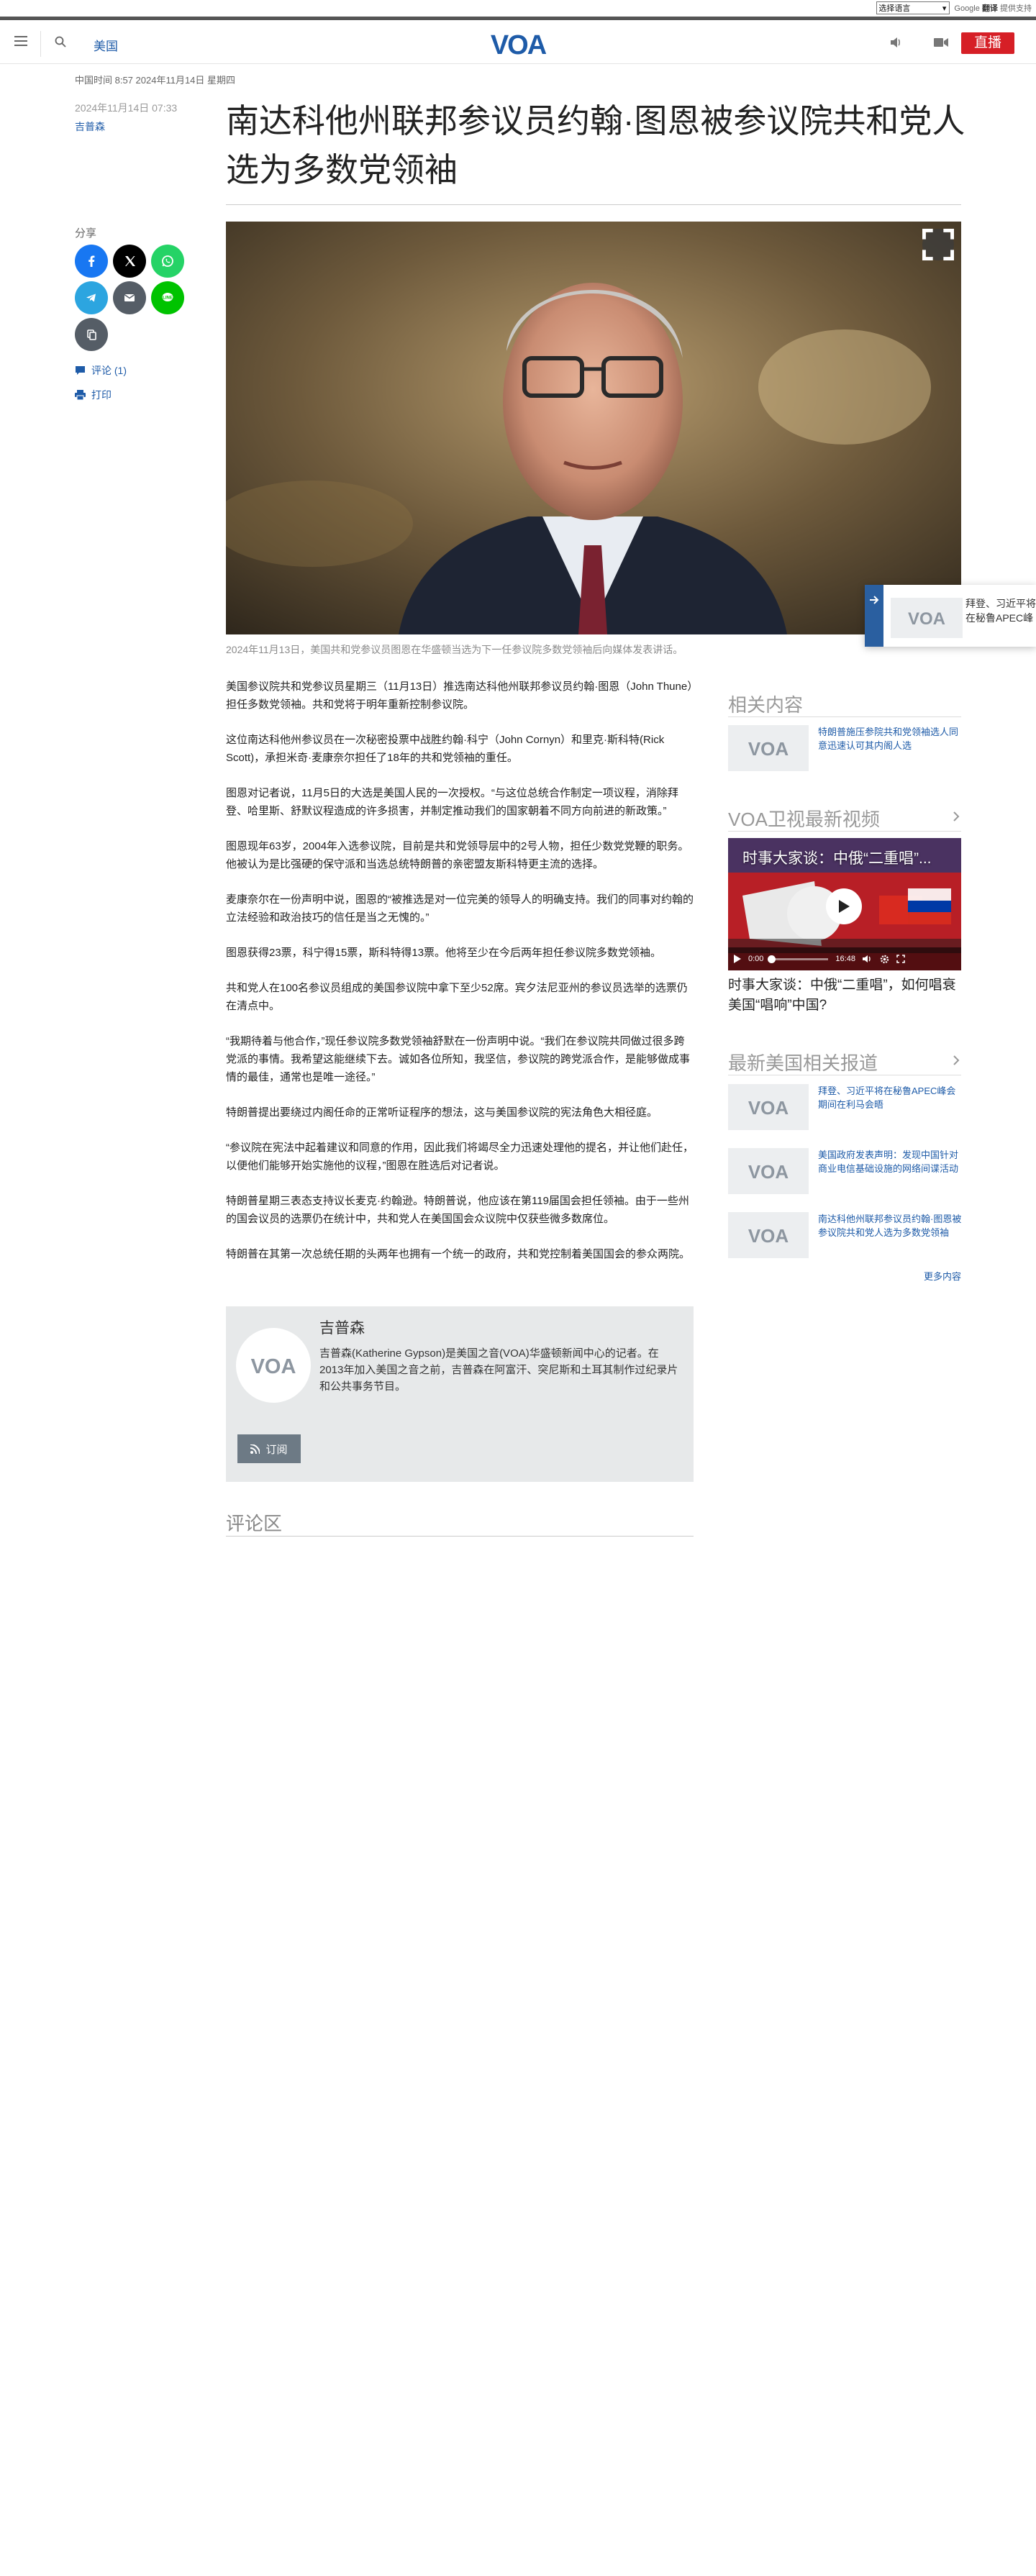 This screenshot has width=1036, height=2576. Describe the element at coordinates (1016, 8) in the screenshot. I see `powered-label: 提供支持` at that location.